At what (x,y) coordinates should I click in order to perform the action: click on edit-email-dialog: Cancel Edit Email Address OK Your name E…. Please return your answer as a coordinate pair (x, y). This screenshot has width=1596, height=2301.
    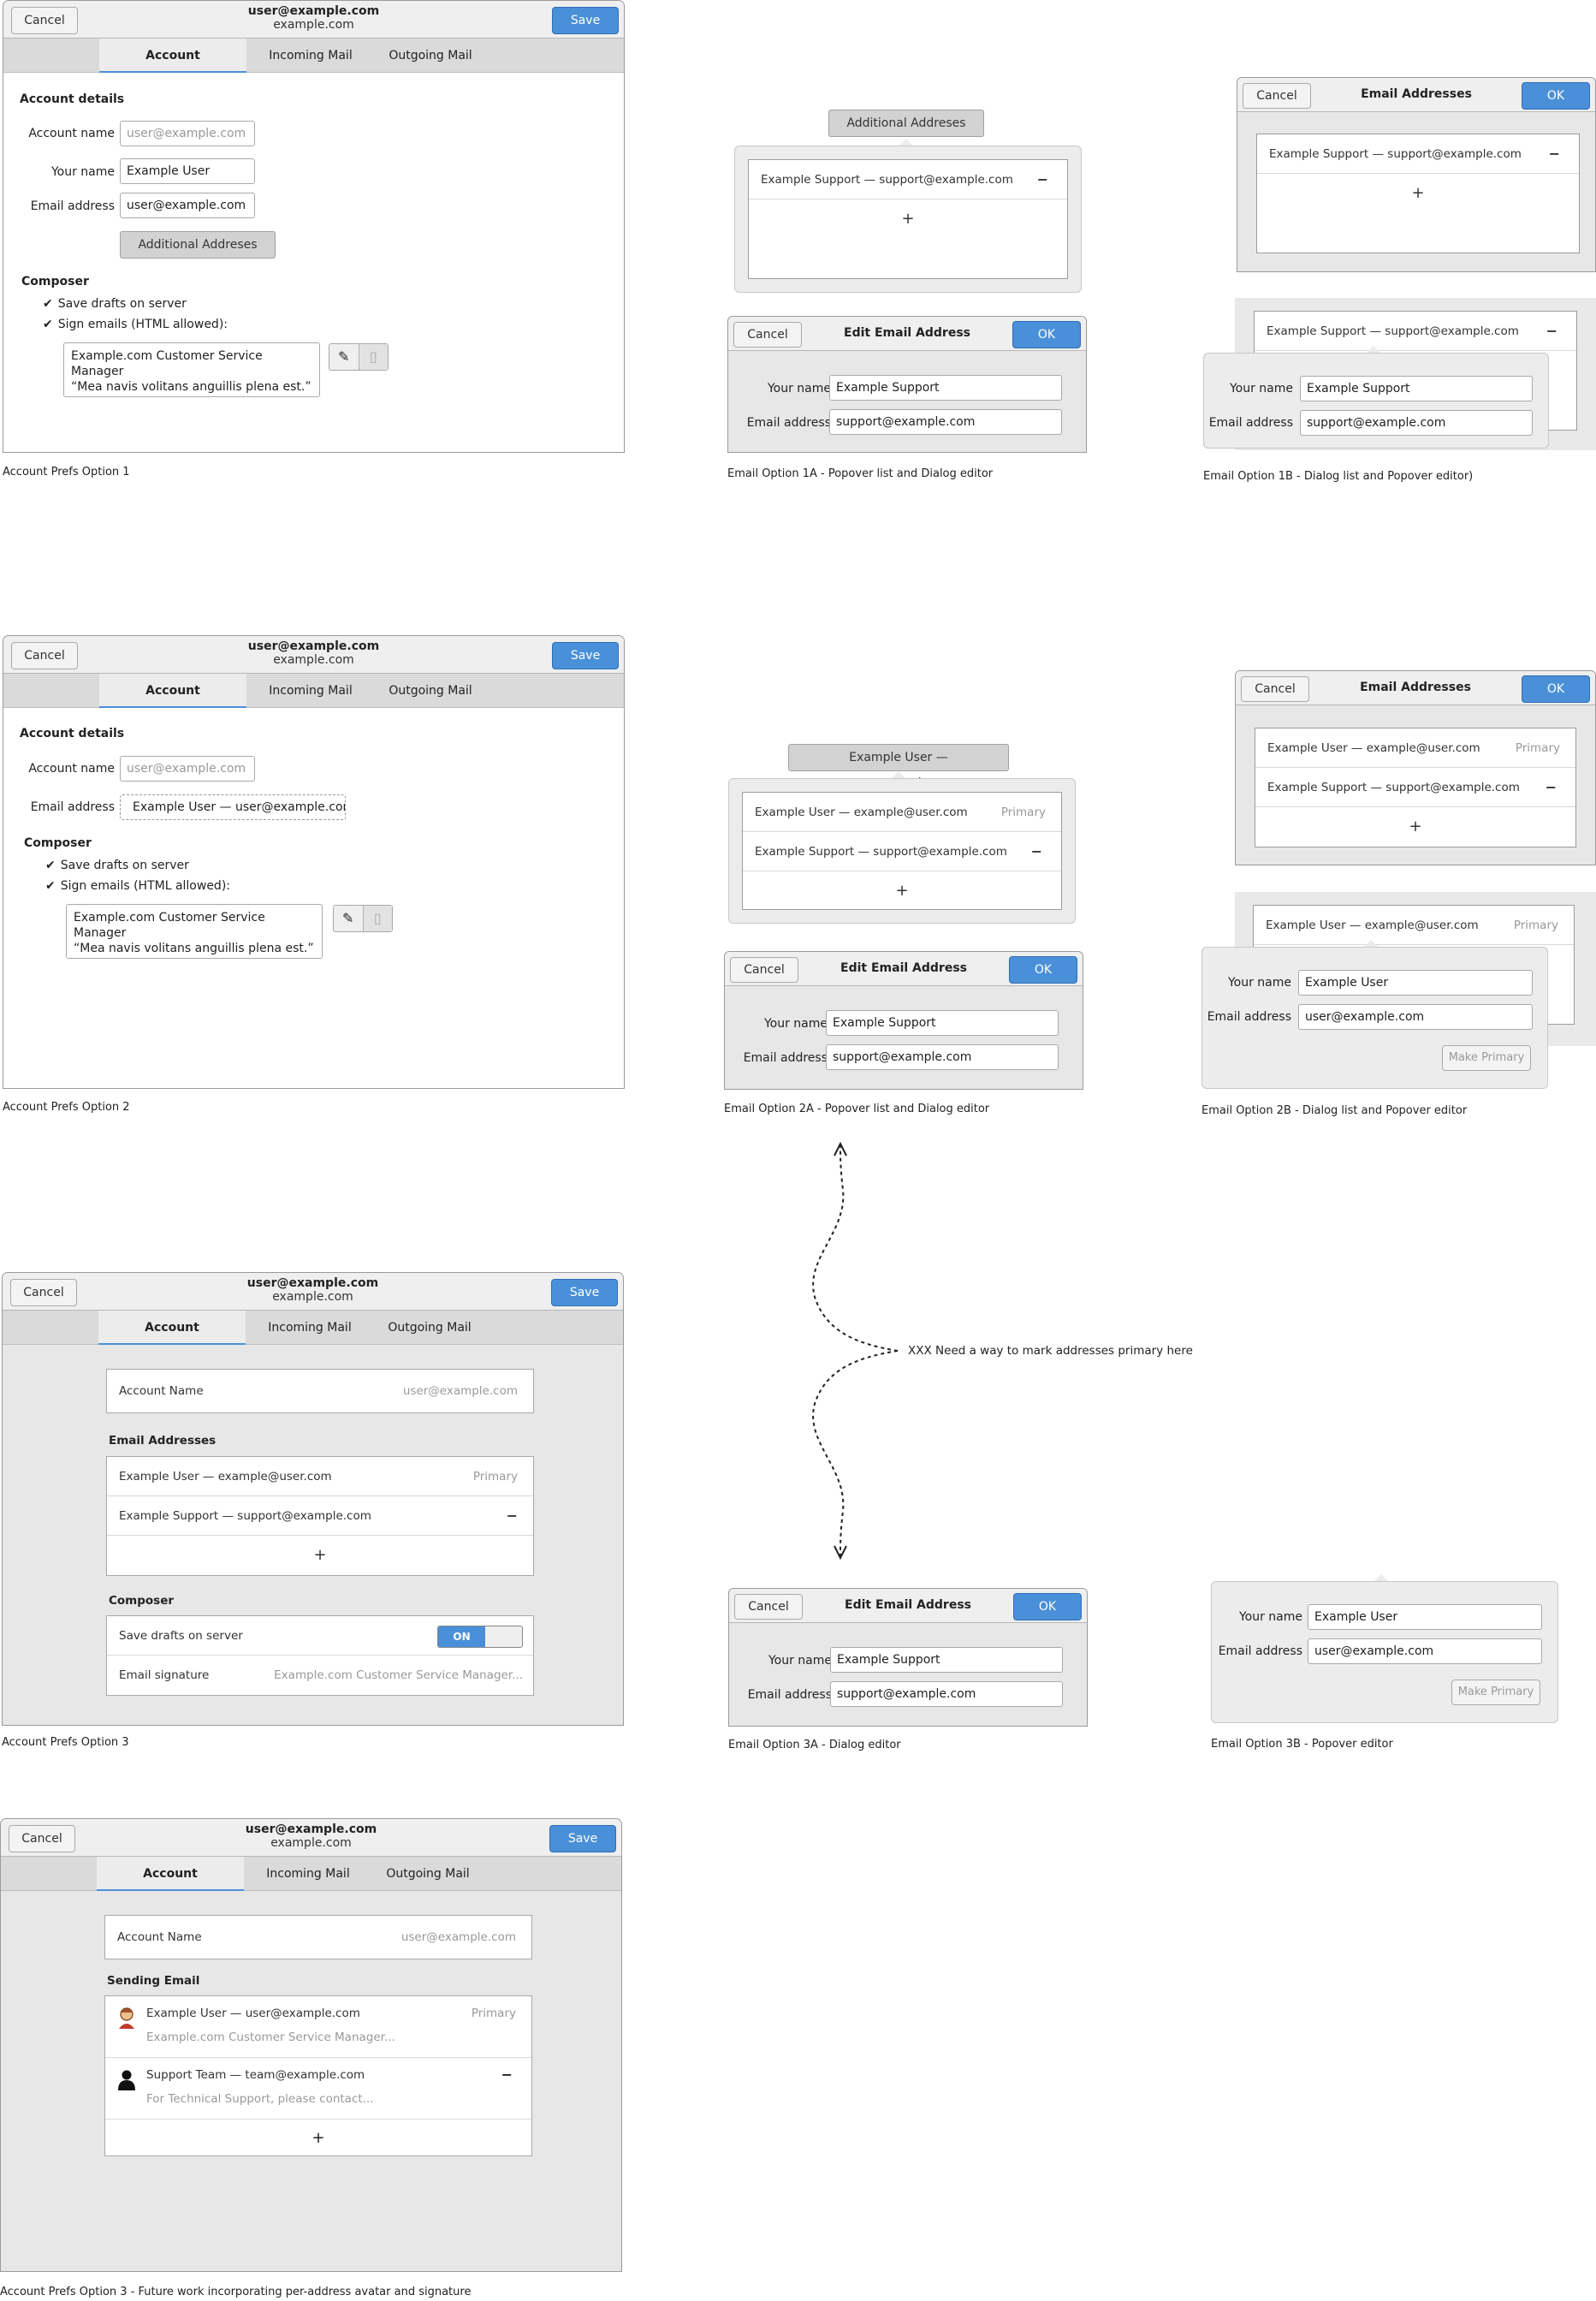
    Looking at the image, I should click on (908, 1657).